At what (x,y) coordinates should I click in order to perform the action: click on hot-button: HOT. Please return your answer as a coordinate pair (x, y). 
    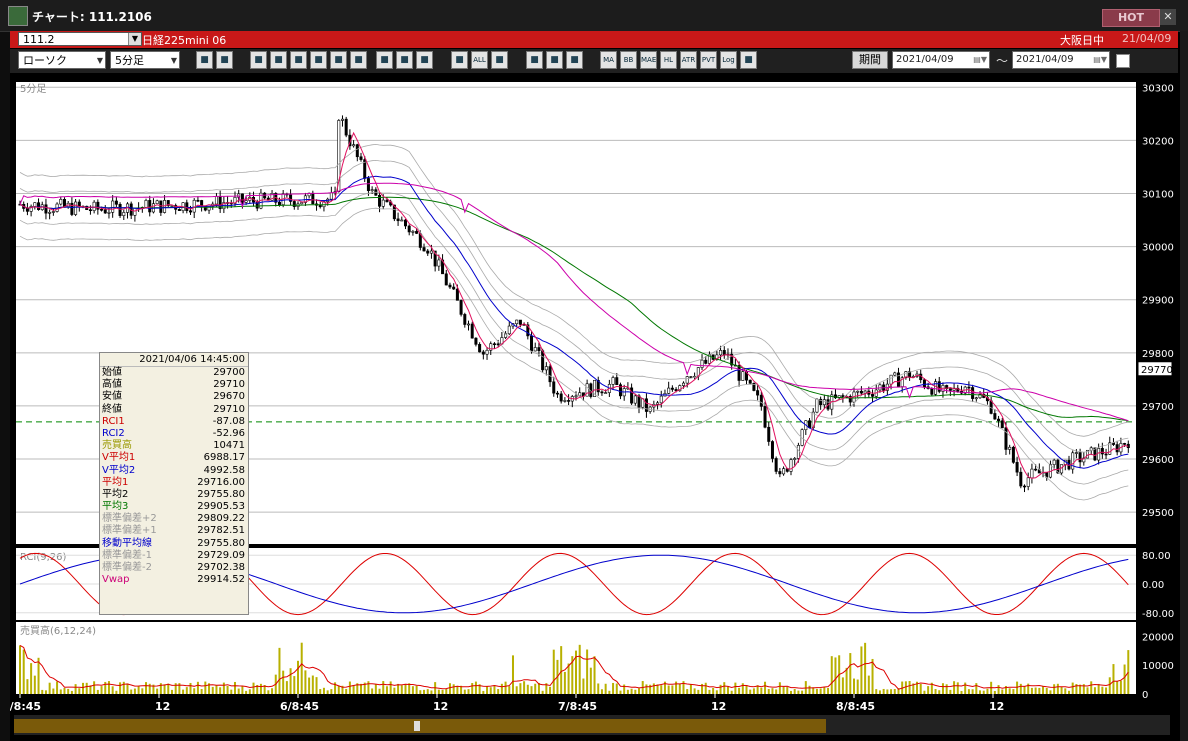
    Looking at the image, I should click on (1131, 18).